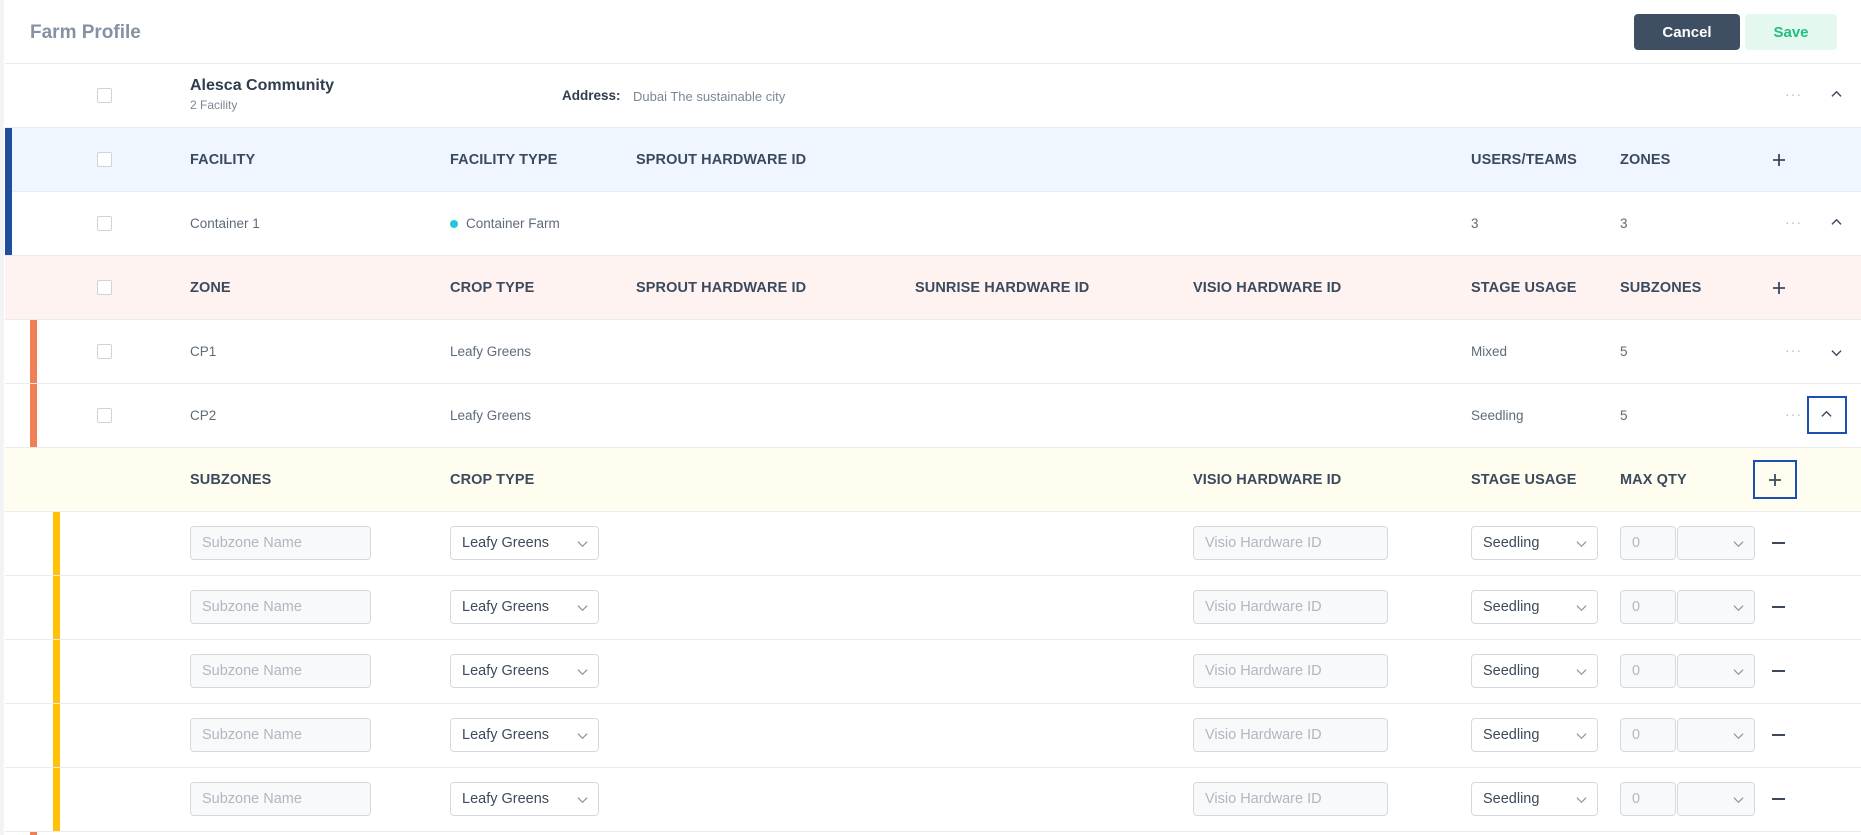  What do you see at coordinates (933, 416) in the screenshot?
I see `zone-row: CP2 Leafy Greens Seedling 5 ···` at bounding box center [933, 416].